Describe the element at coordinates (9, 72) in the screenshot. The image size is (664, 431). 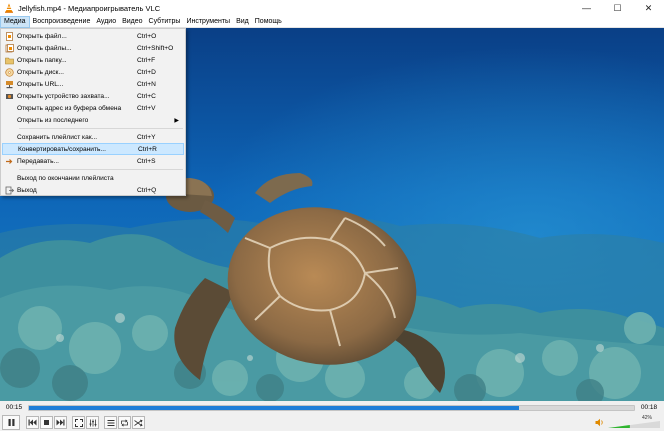
I see `disc-icon` at that location.